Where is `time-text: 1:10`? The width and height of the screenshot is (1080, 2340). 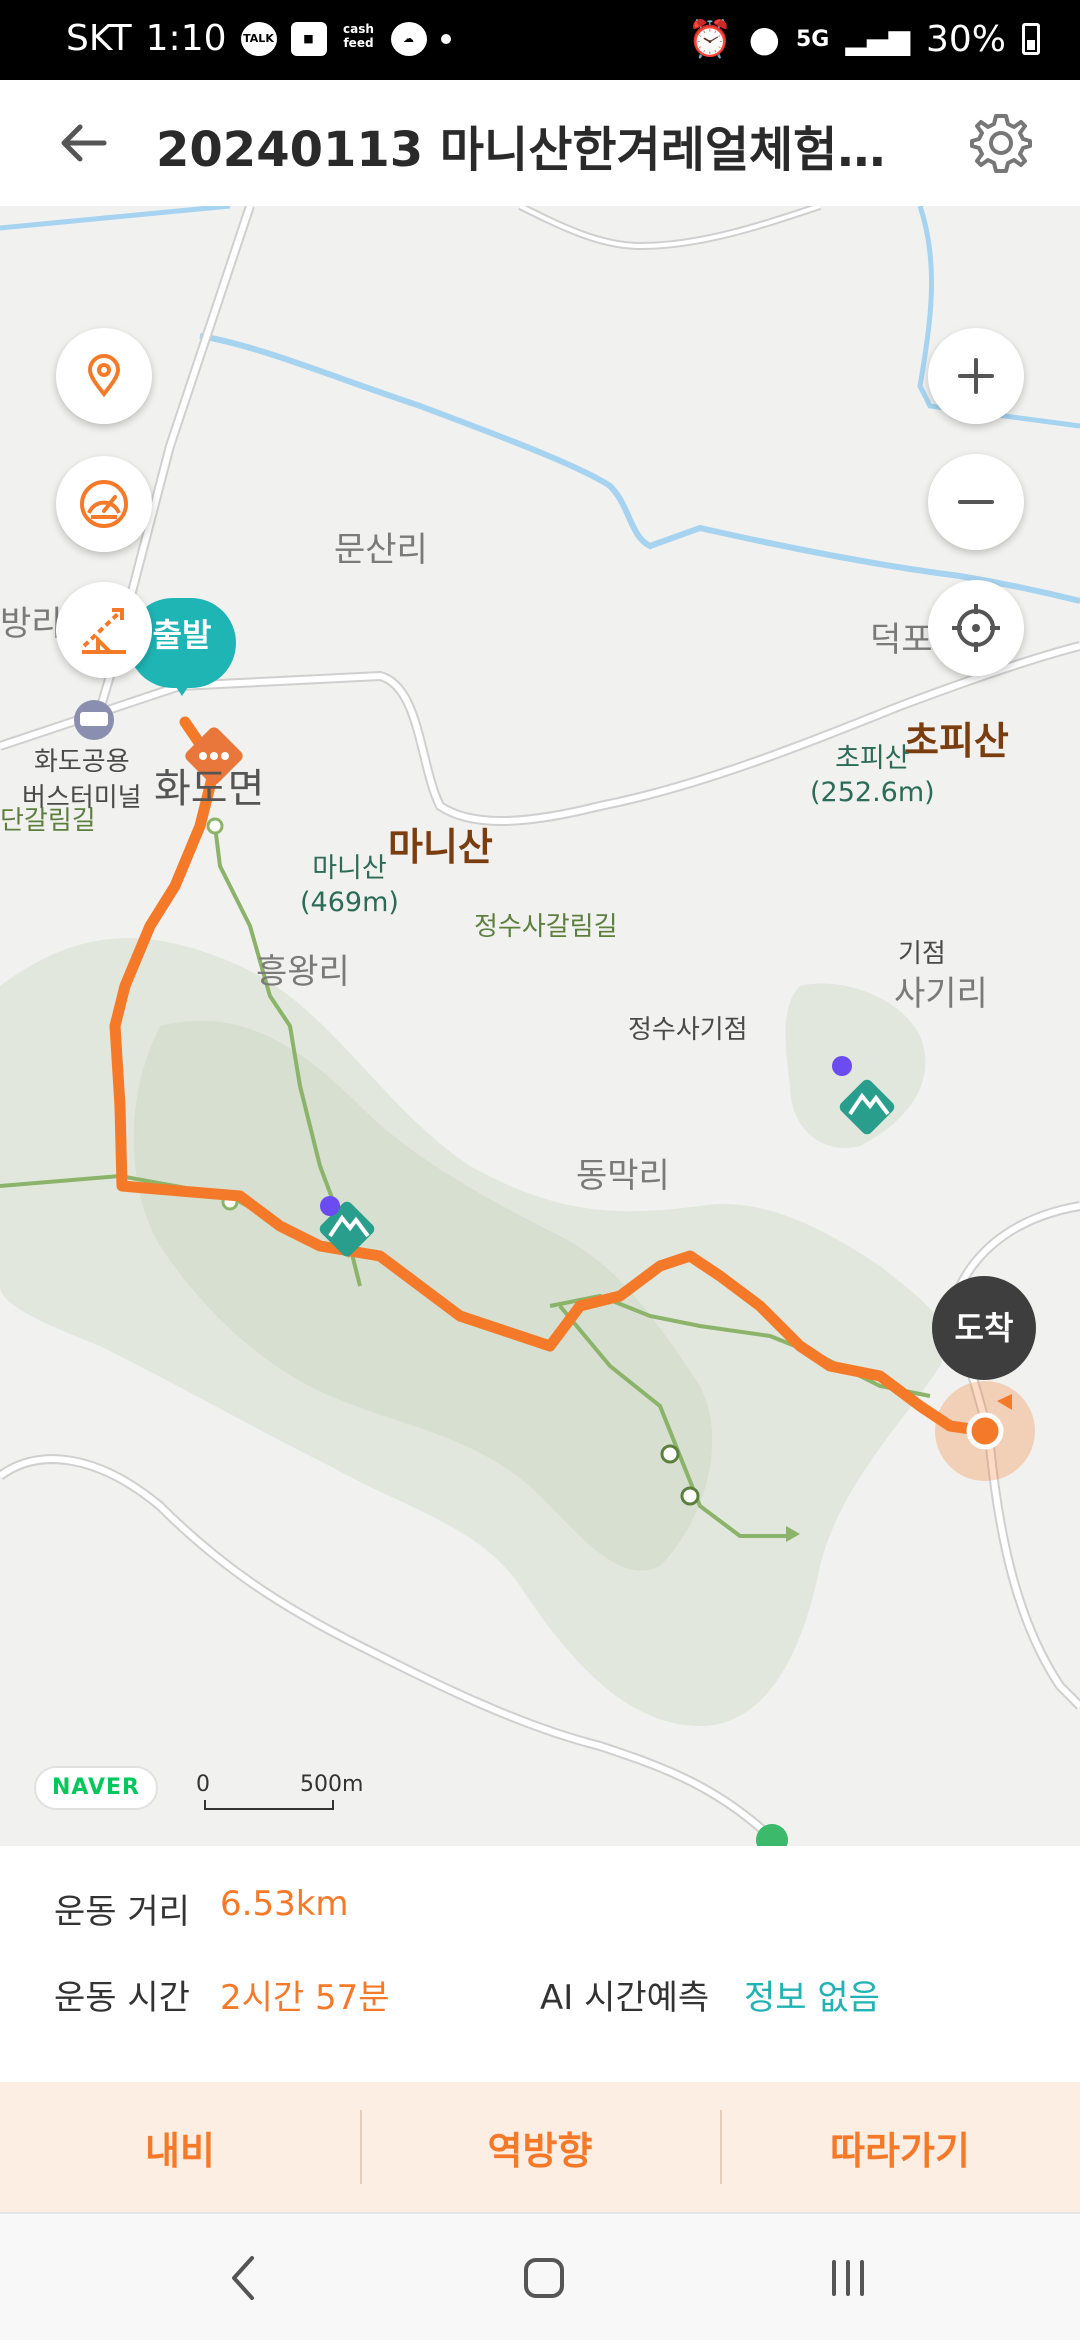 time-text: 1:10 is located at coordinates (186, 38).